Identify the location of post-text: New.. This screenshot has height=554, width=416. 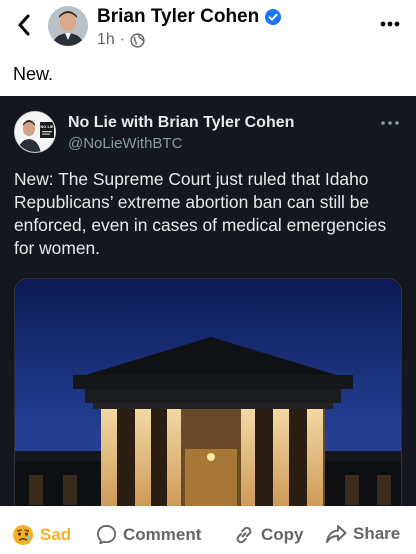
(33, 74).